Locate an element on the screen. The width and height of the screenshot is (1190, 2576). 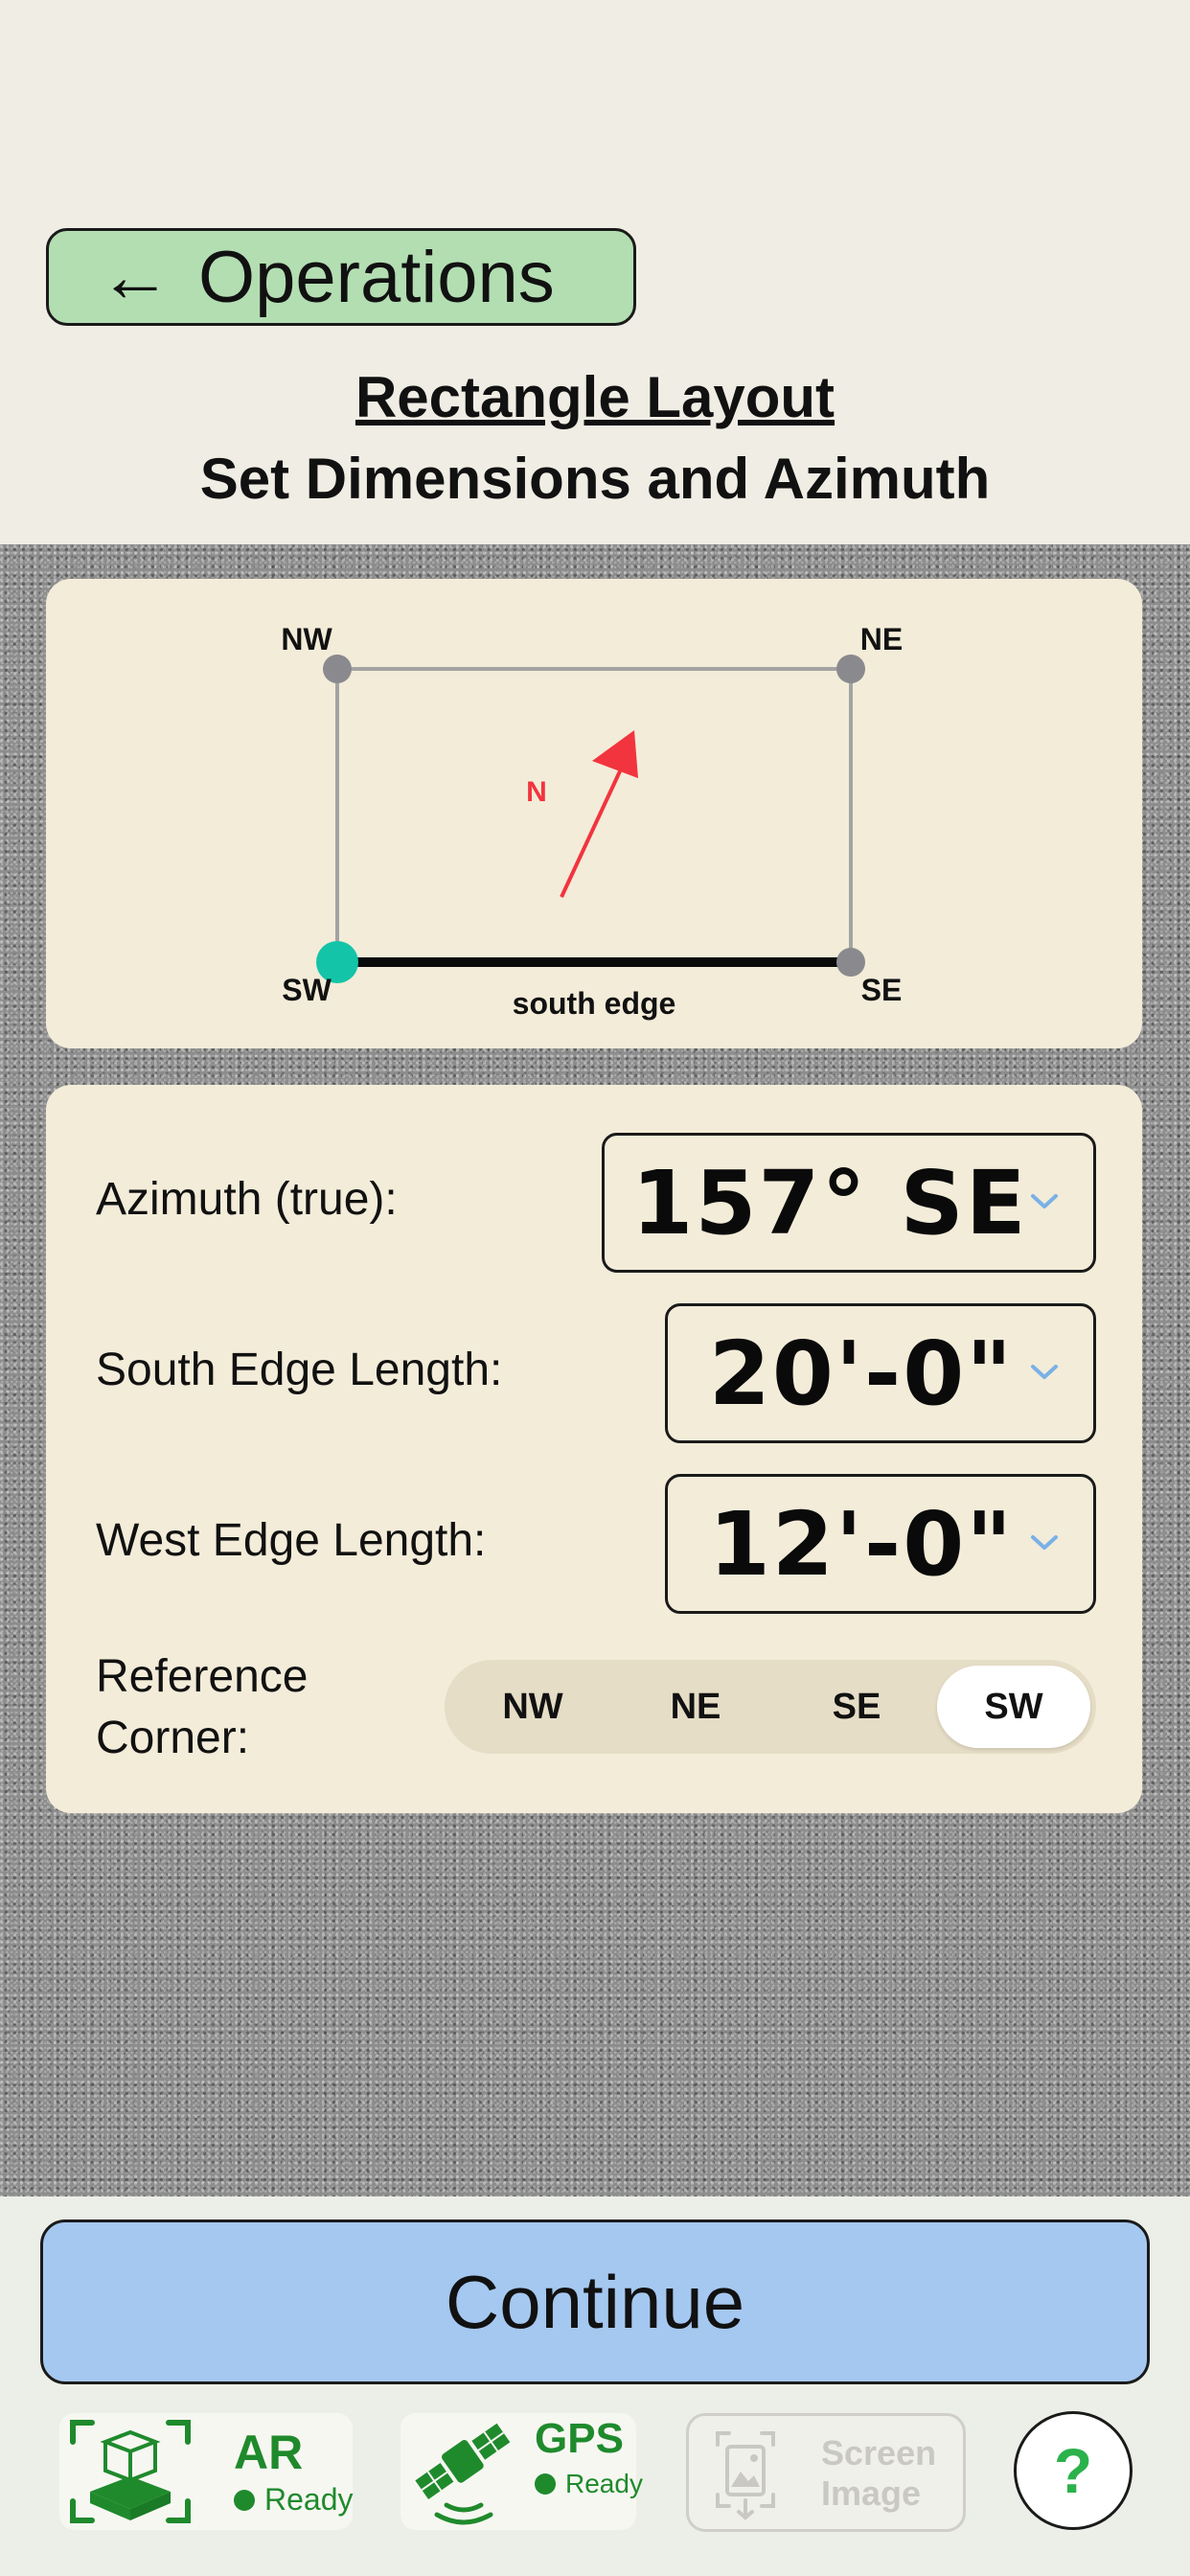
ar-status-text: Ready is located at coordinates (309, 2499).